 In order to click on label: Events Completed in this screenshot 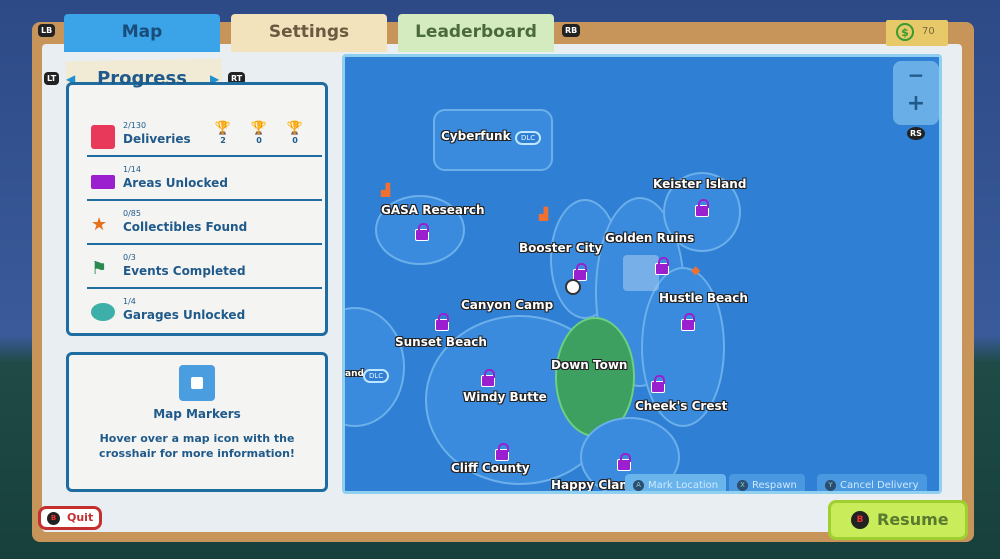, I will do `click(184, 271)`.